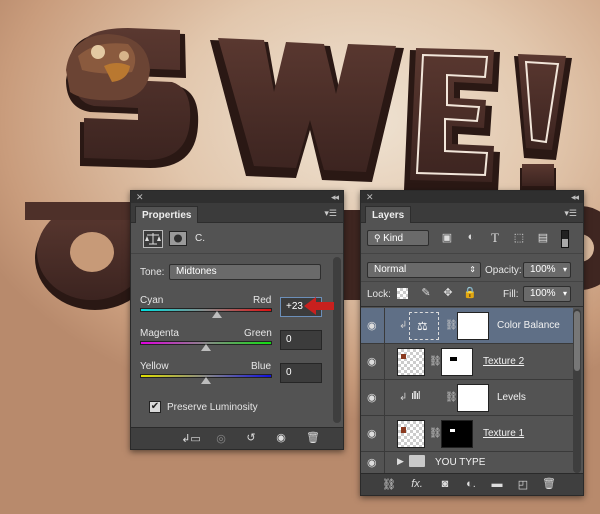  I want to click on filter-kind-select: ⚲ Kind, so click(398, 238).